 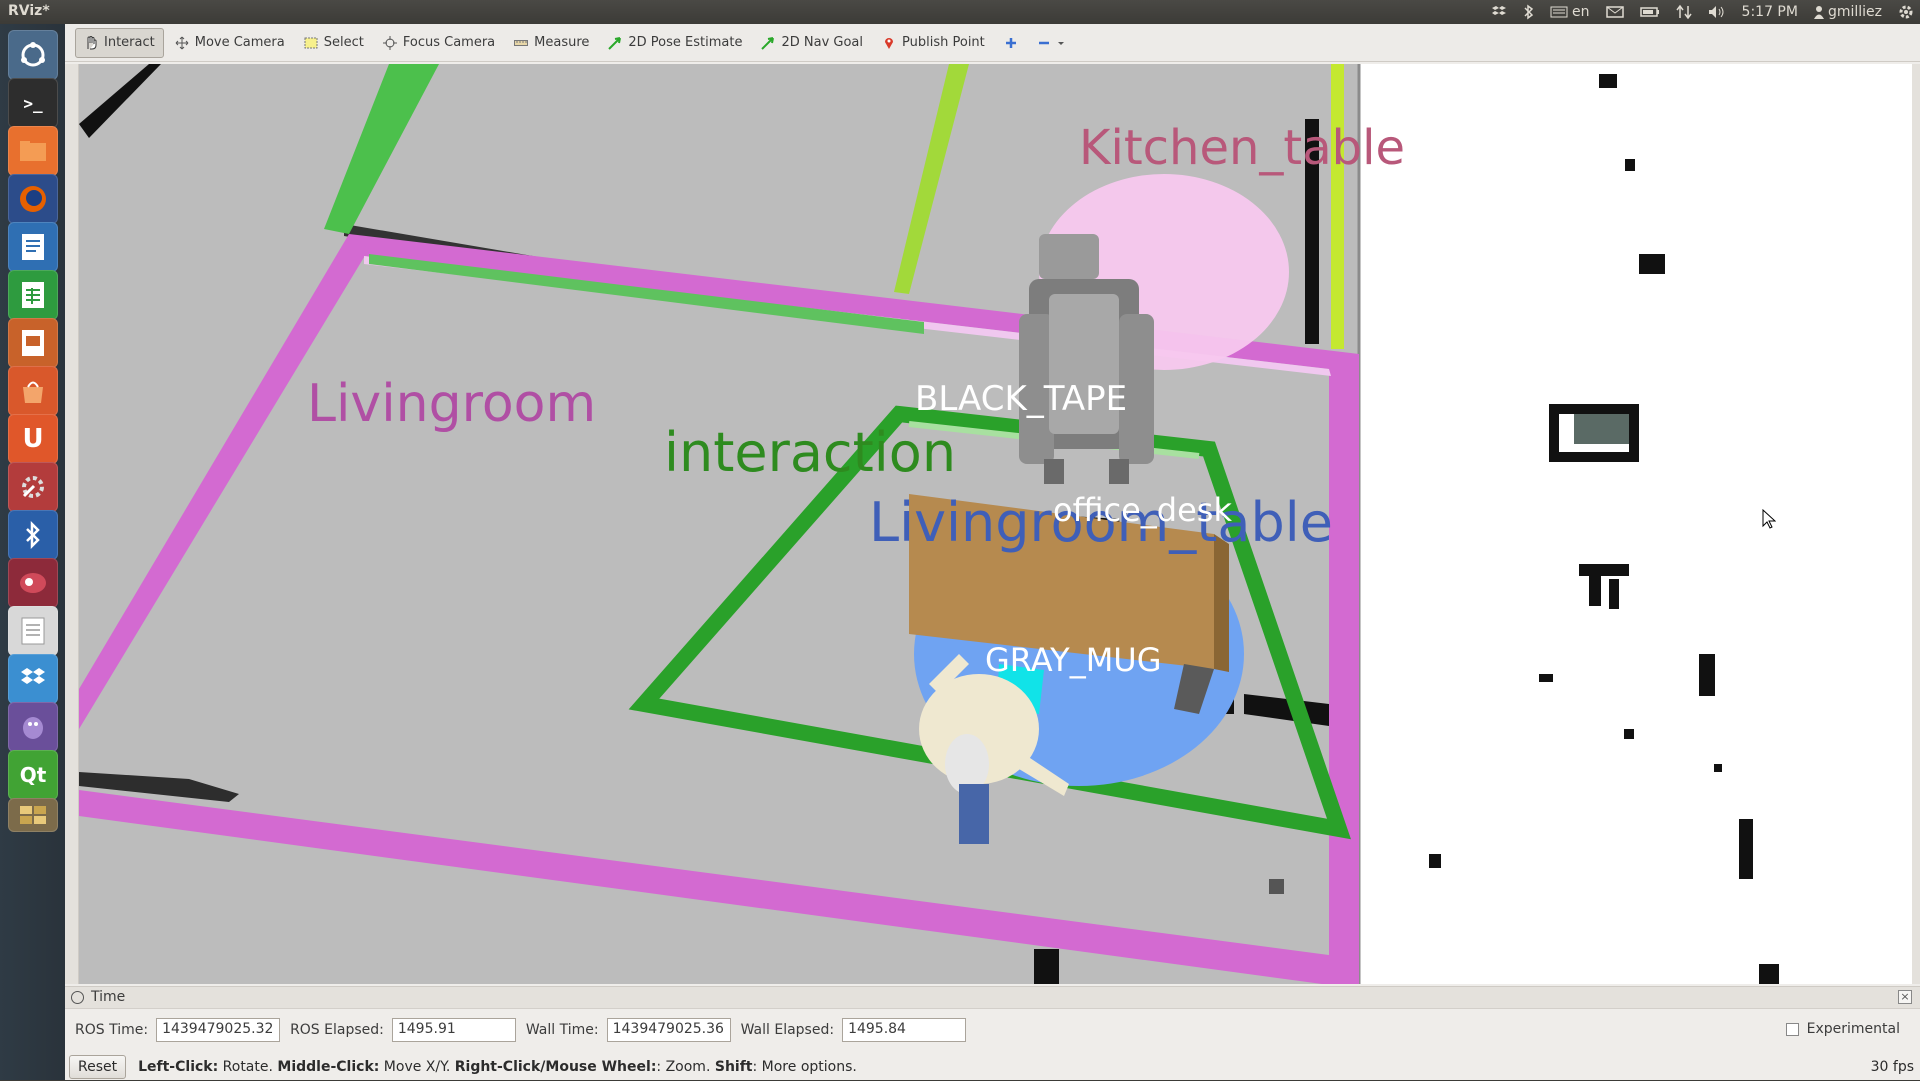 What do you see at coordinates (1702, 12) in the screenshot?
I see `system-tray: en 5:17 PM gmilliez` at bounding box center [1702, 12].